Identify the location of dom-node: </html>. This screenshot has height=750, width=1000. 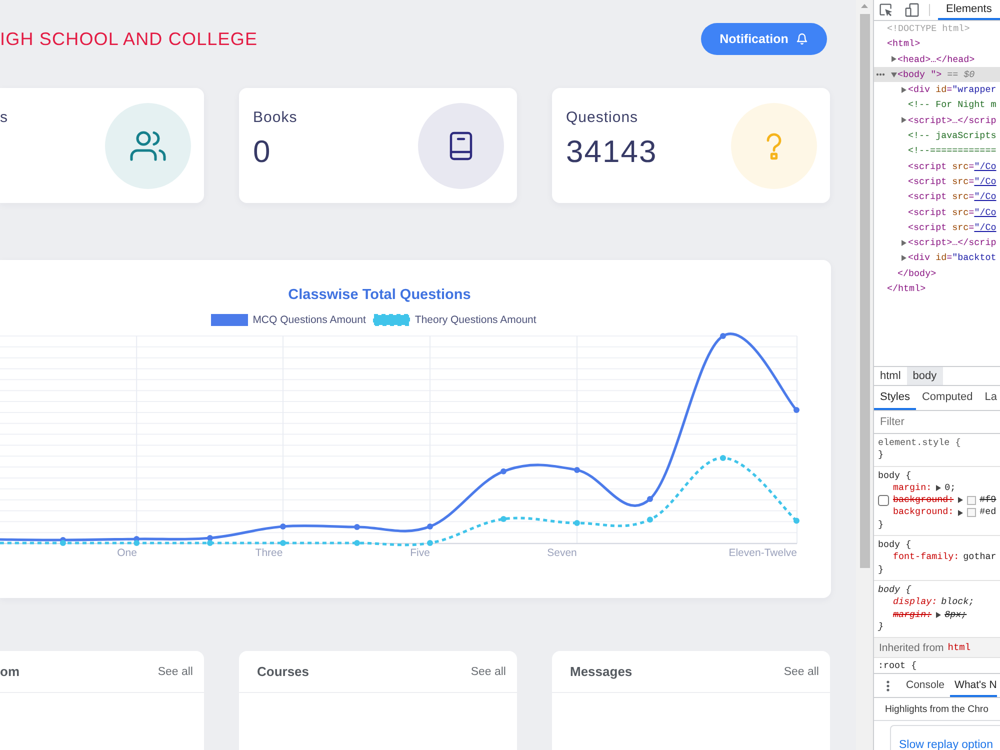
(906, 288).